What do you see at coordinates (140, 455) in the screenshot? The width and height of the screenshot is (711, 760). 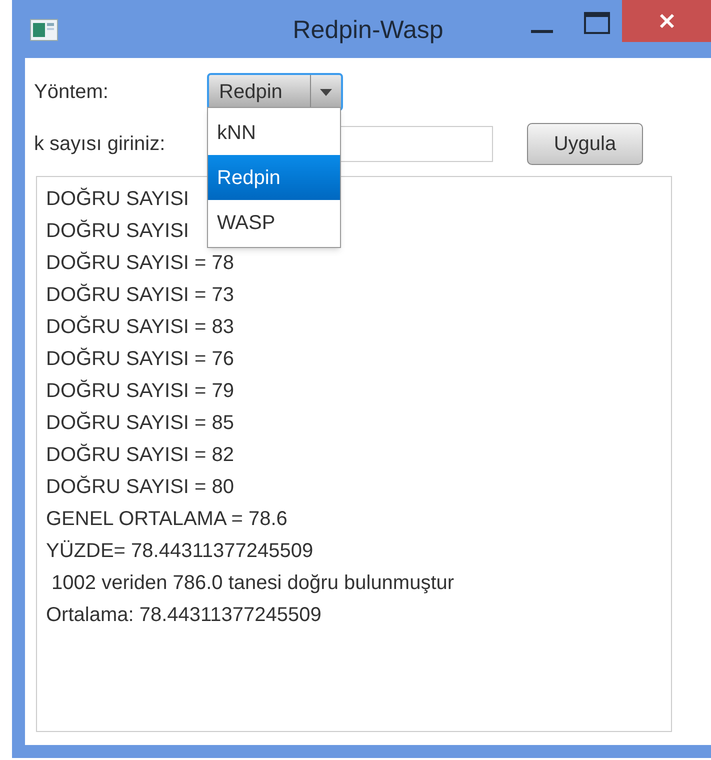 I see `output-line: DOĞRU SAYISI = 82` at bounding box center [140, 455].